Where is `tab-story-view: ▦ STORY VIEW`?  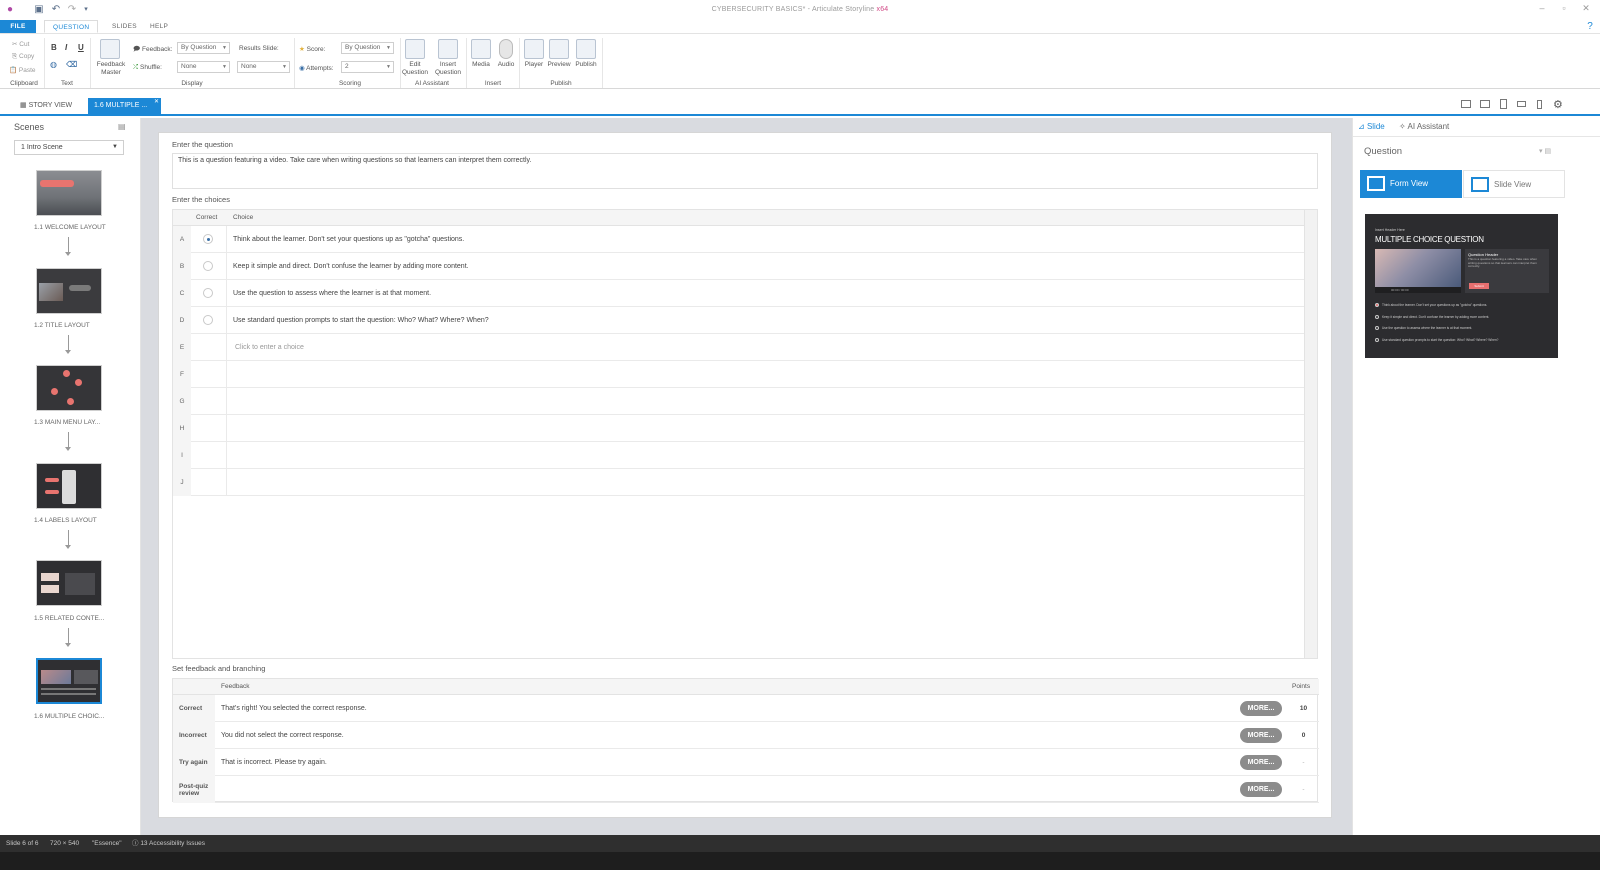
tab-story-view: ▦ STORY VIEW is located at coordinates (46, 106).